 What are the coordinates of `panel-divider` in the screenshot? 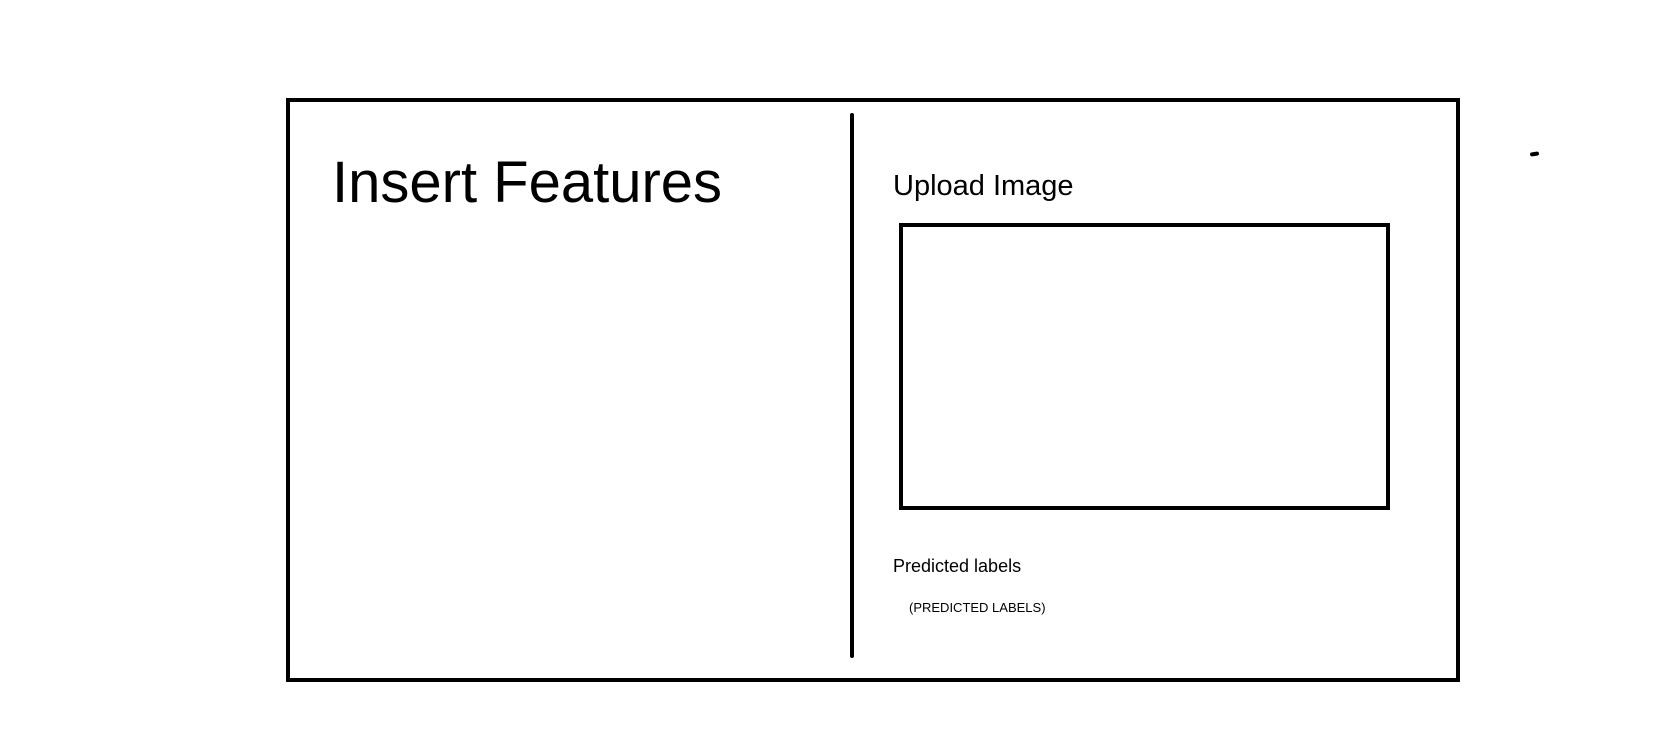 It's located at (852, 385).